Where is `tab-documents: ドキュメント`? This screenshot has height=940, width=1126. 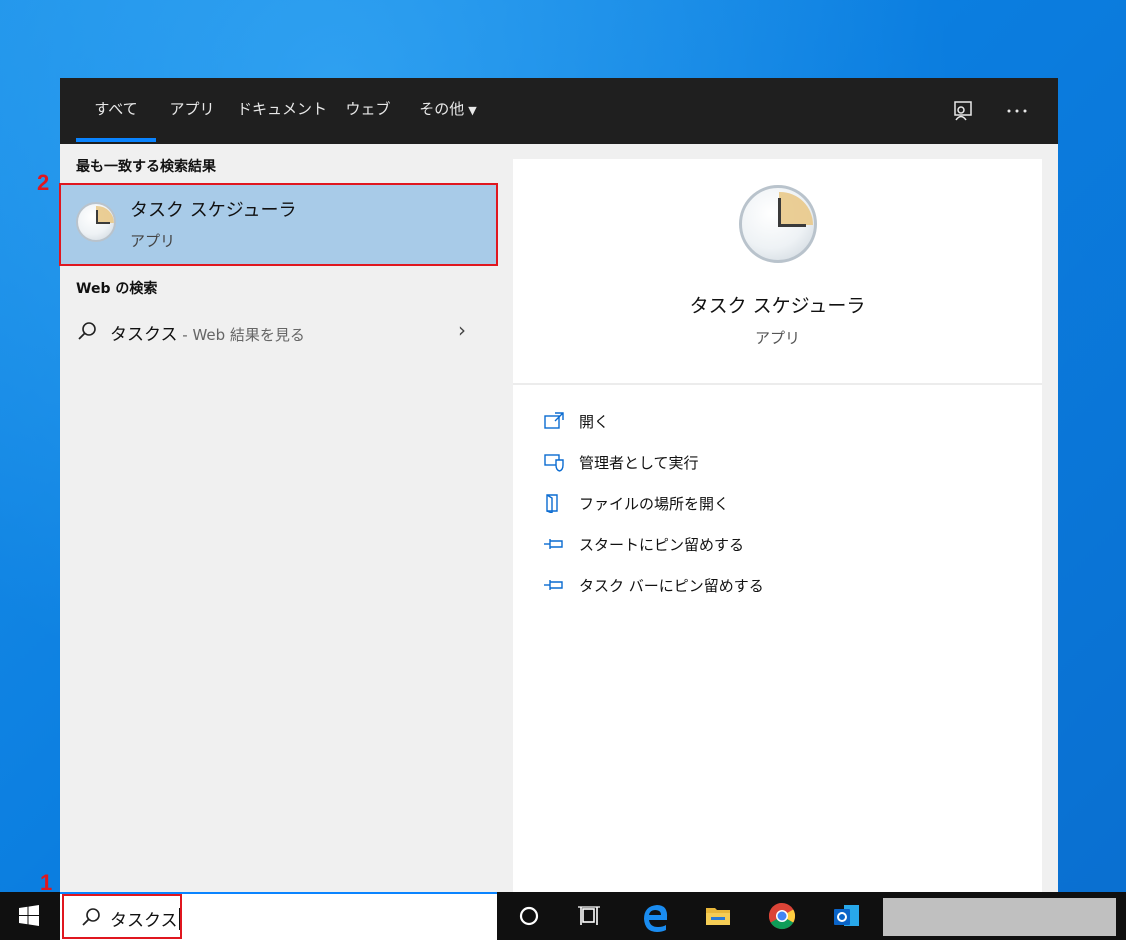
tab-documents: ドキュメント is located at coordinates (282, 111).